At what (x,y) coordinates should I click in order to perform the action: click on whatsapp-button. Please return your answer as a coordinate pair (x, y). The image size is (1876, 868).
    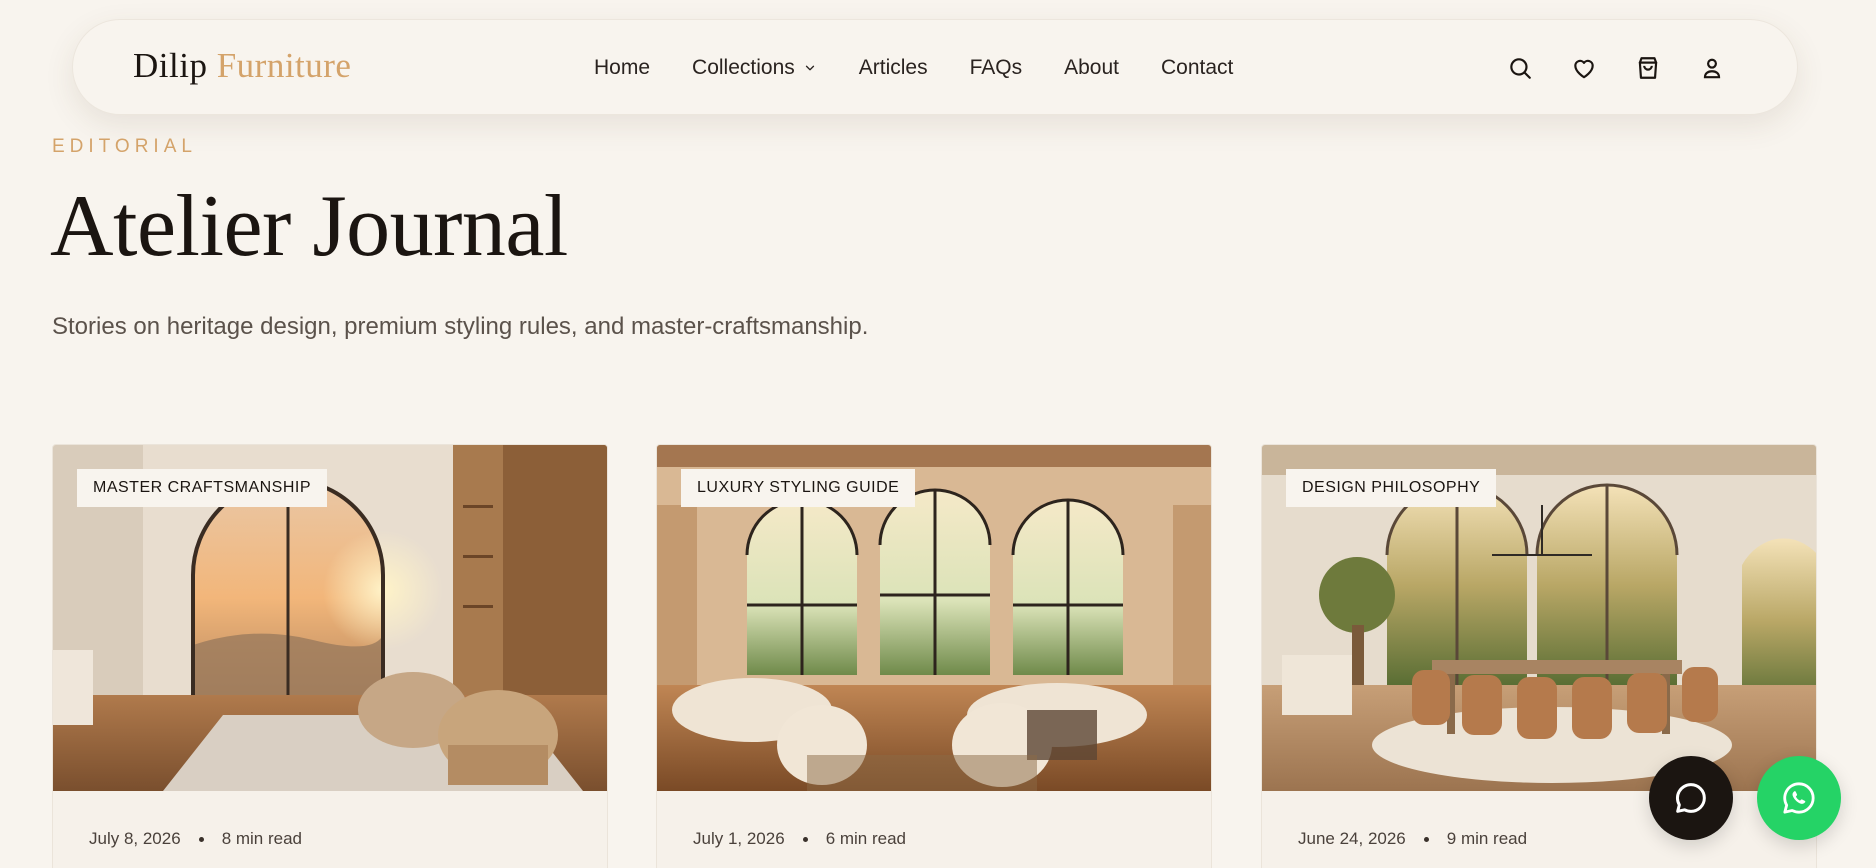
    Looking at the image, I should click on (1799, 798).